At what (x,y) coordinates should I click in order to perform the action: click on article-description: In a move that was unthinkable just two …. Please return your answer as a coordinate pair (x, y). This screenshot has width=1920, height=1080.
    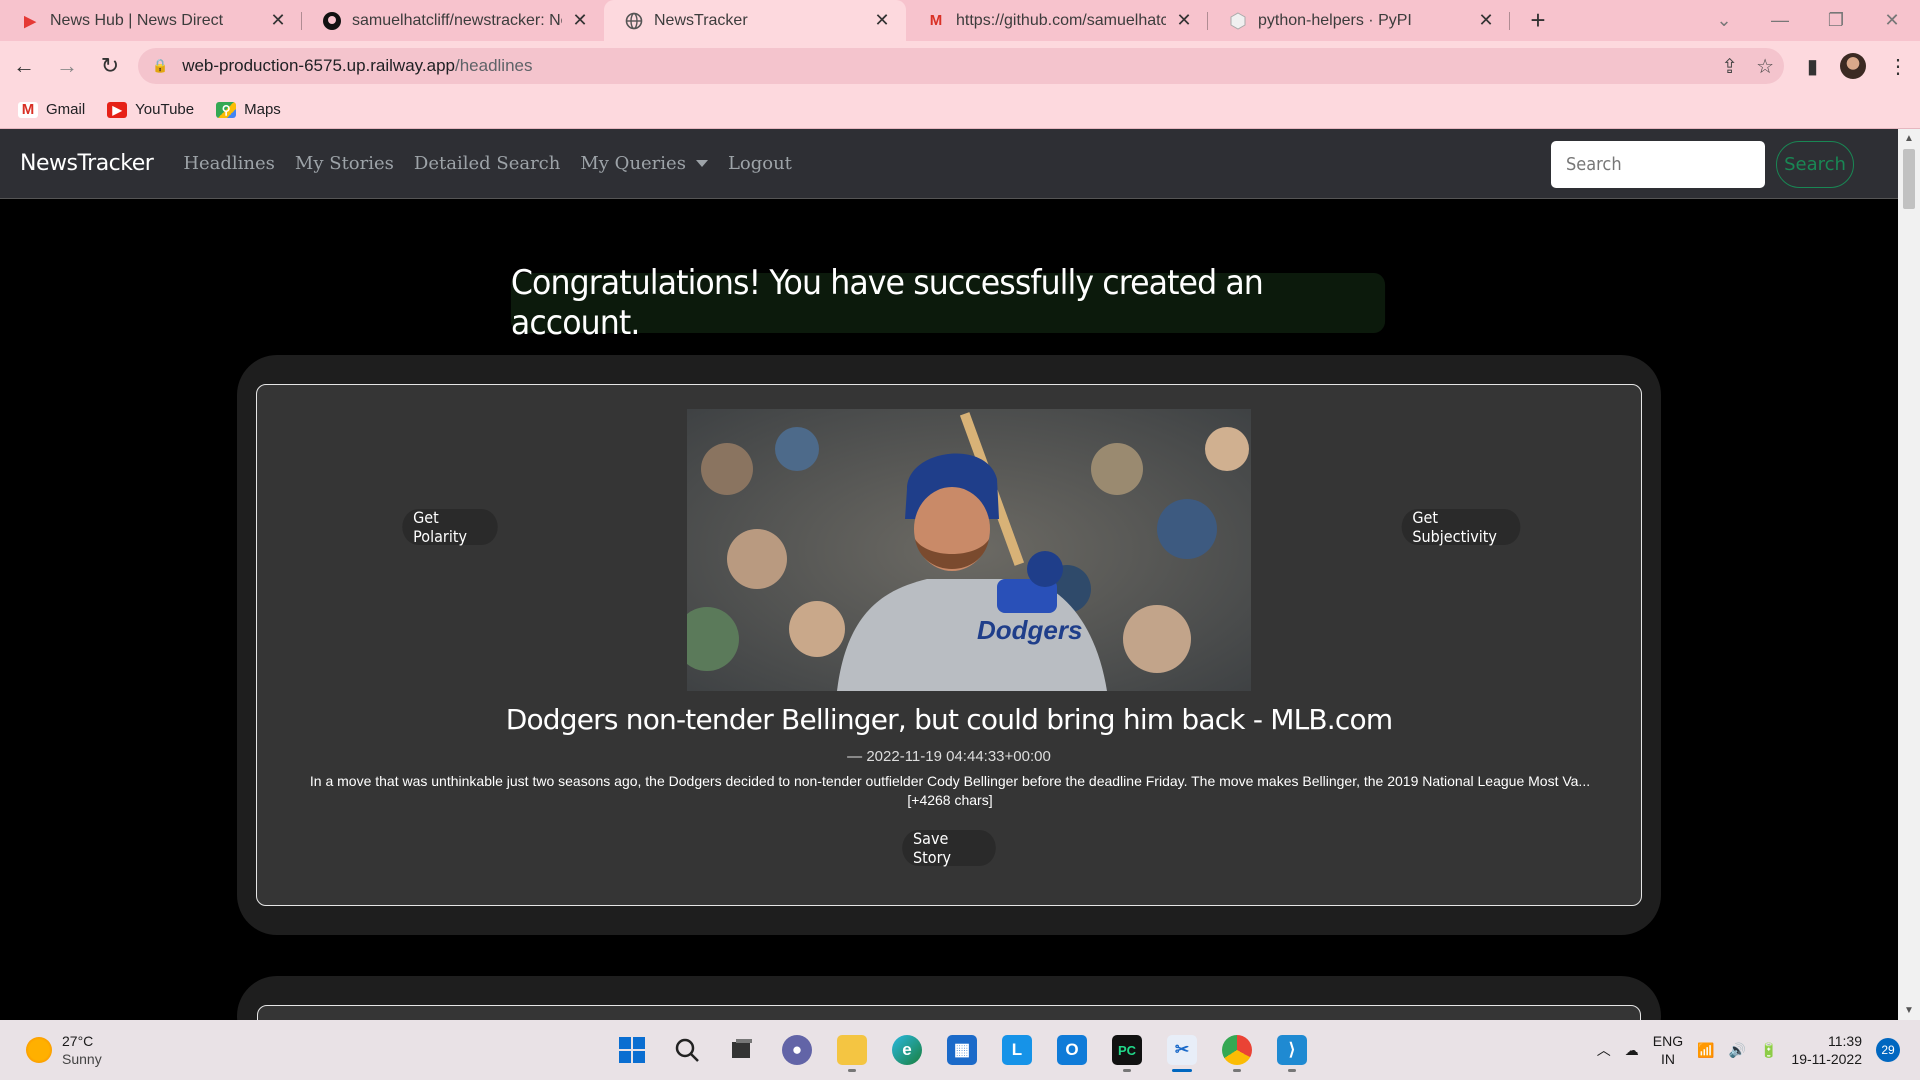
    Looking at the image, I should click on (950, 790).